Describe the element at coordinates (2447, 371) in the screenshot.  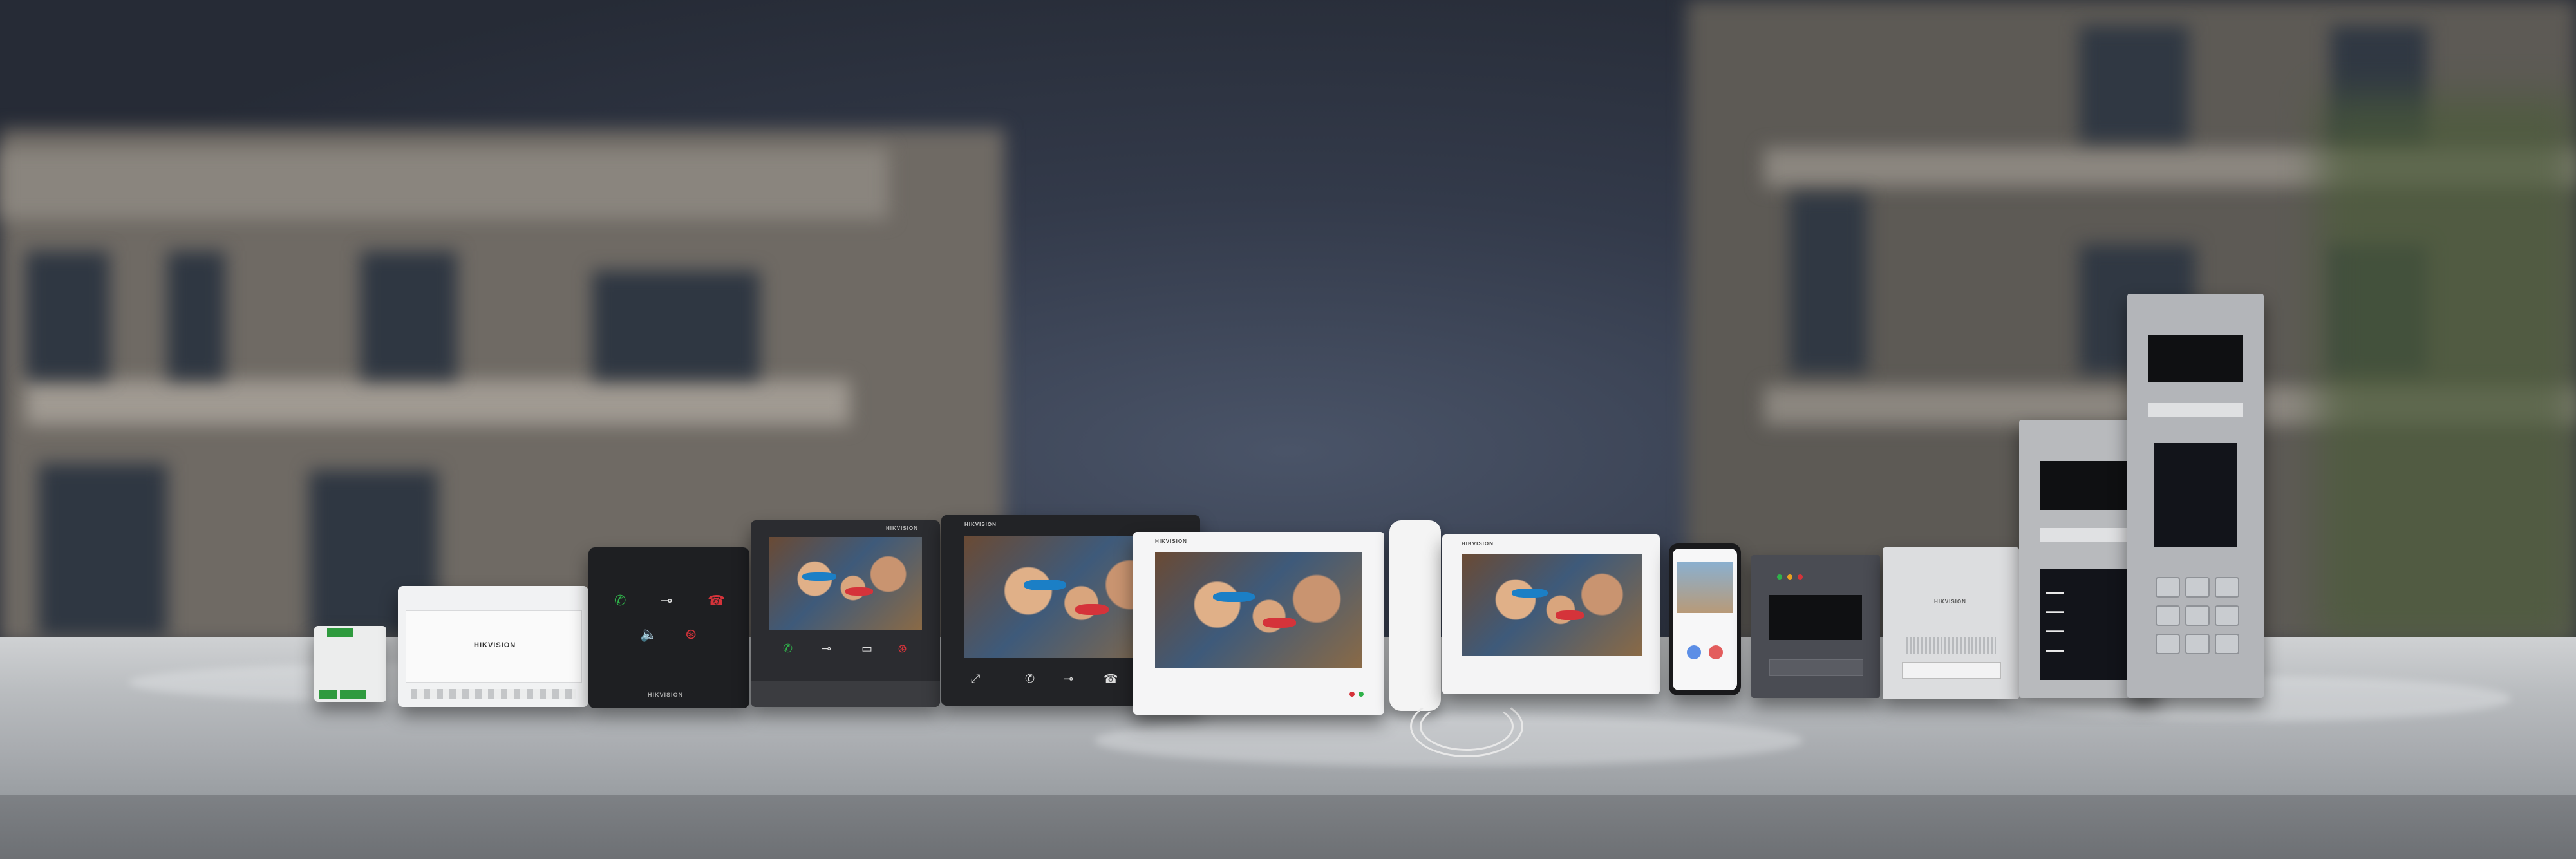
I see `blurred-foliage` at that location.